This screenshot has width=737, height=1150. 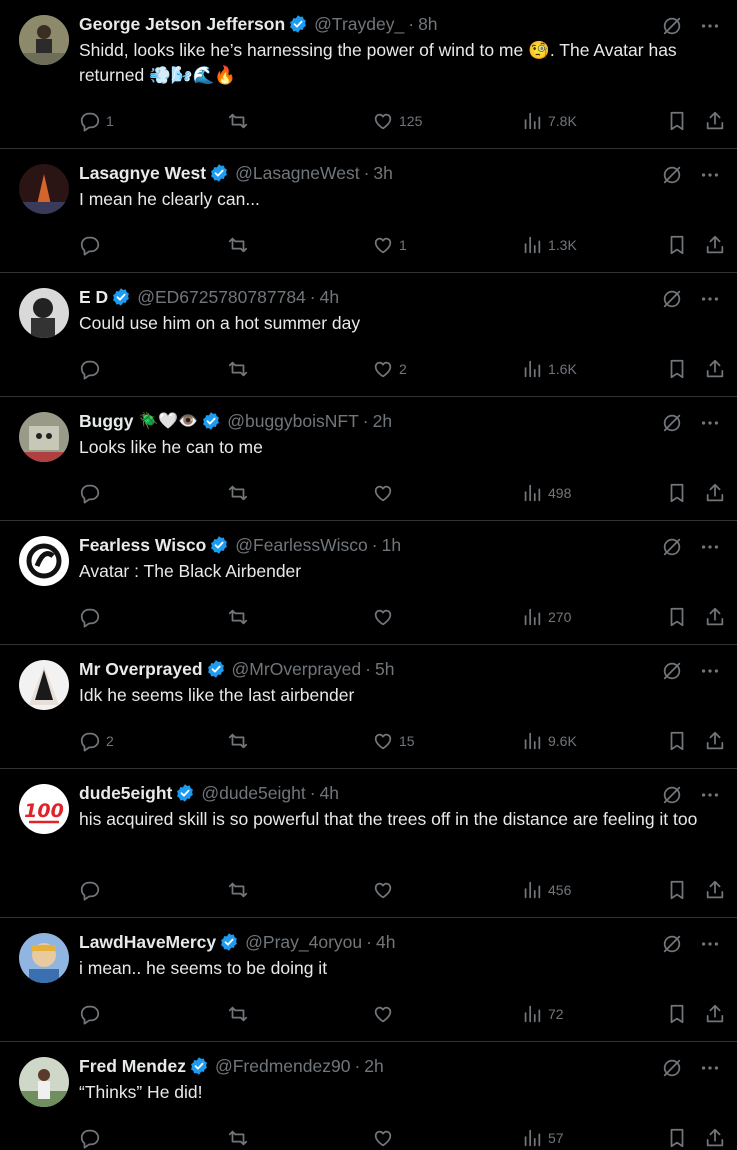 I want to click on display-name: Fred Mendez, so click(x=132, y=1066).